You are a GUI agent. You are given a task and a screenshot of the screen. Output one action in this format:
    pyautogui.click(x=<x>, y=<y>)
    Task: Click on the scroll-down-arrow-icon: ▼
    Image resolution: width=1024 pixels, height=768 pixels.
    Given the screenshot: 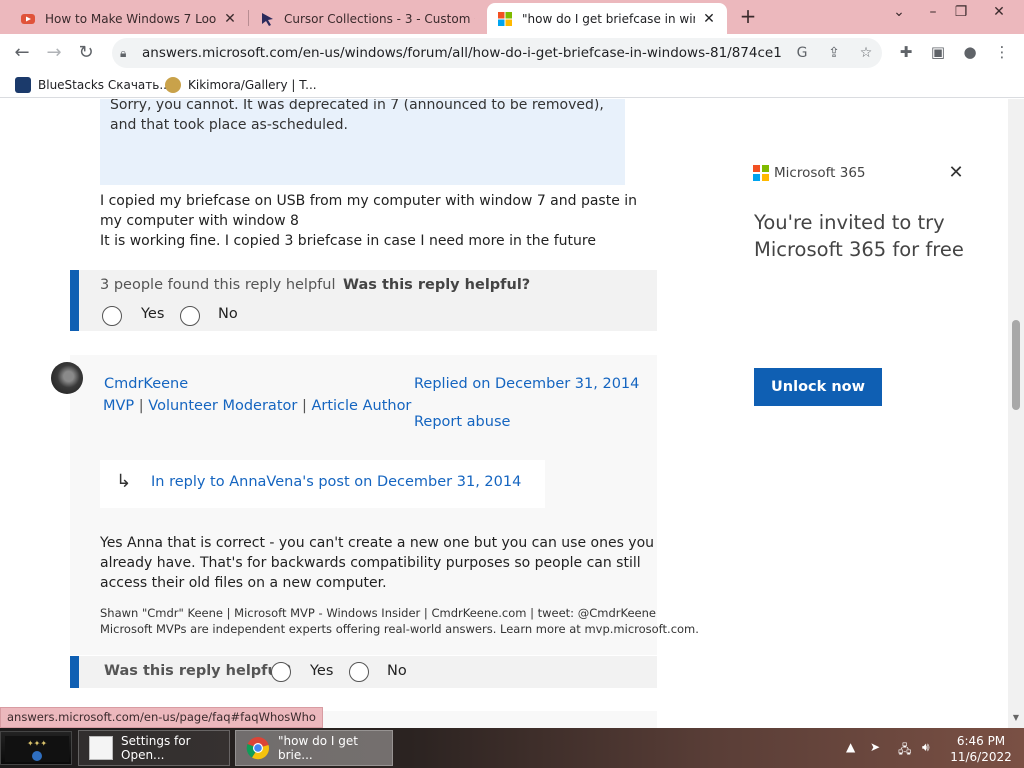 What is the action you would take?
    pyautogui.click(x=1016, y=717)
    